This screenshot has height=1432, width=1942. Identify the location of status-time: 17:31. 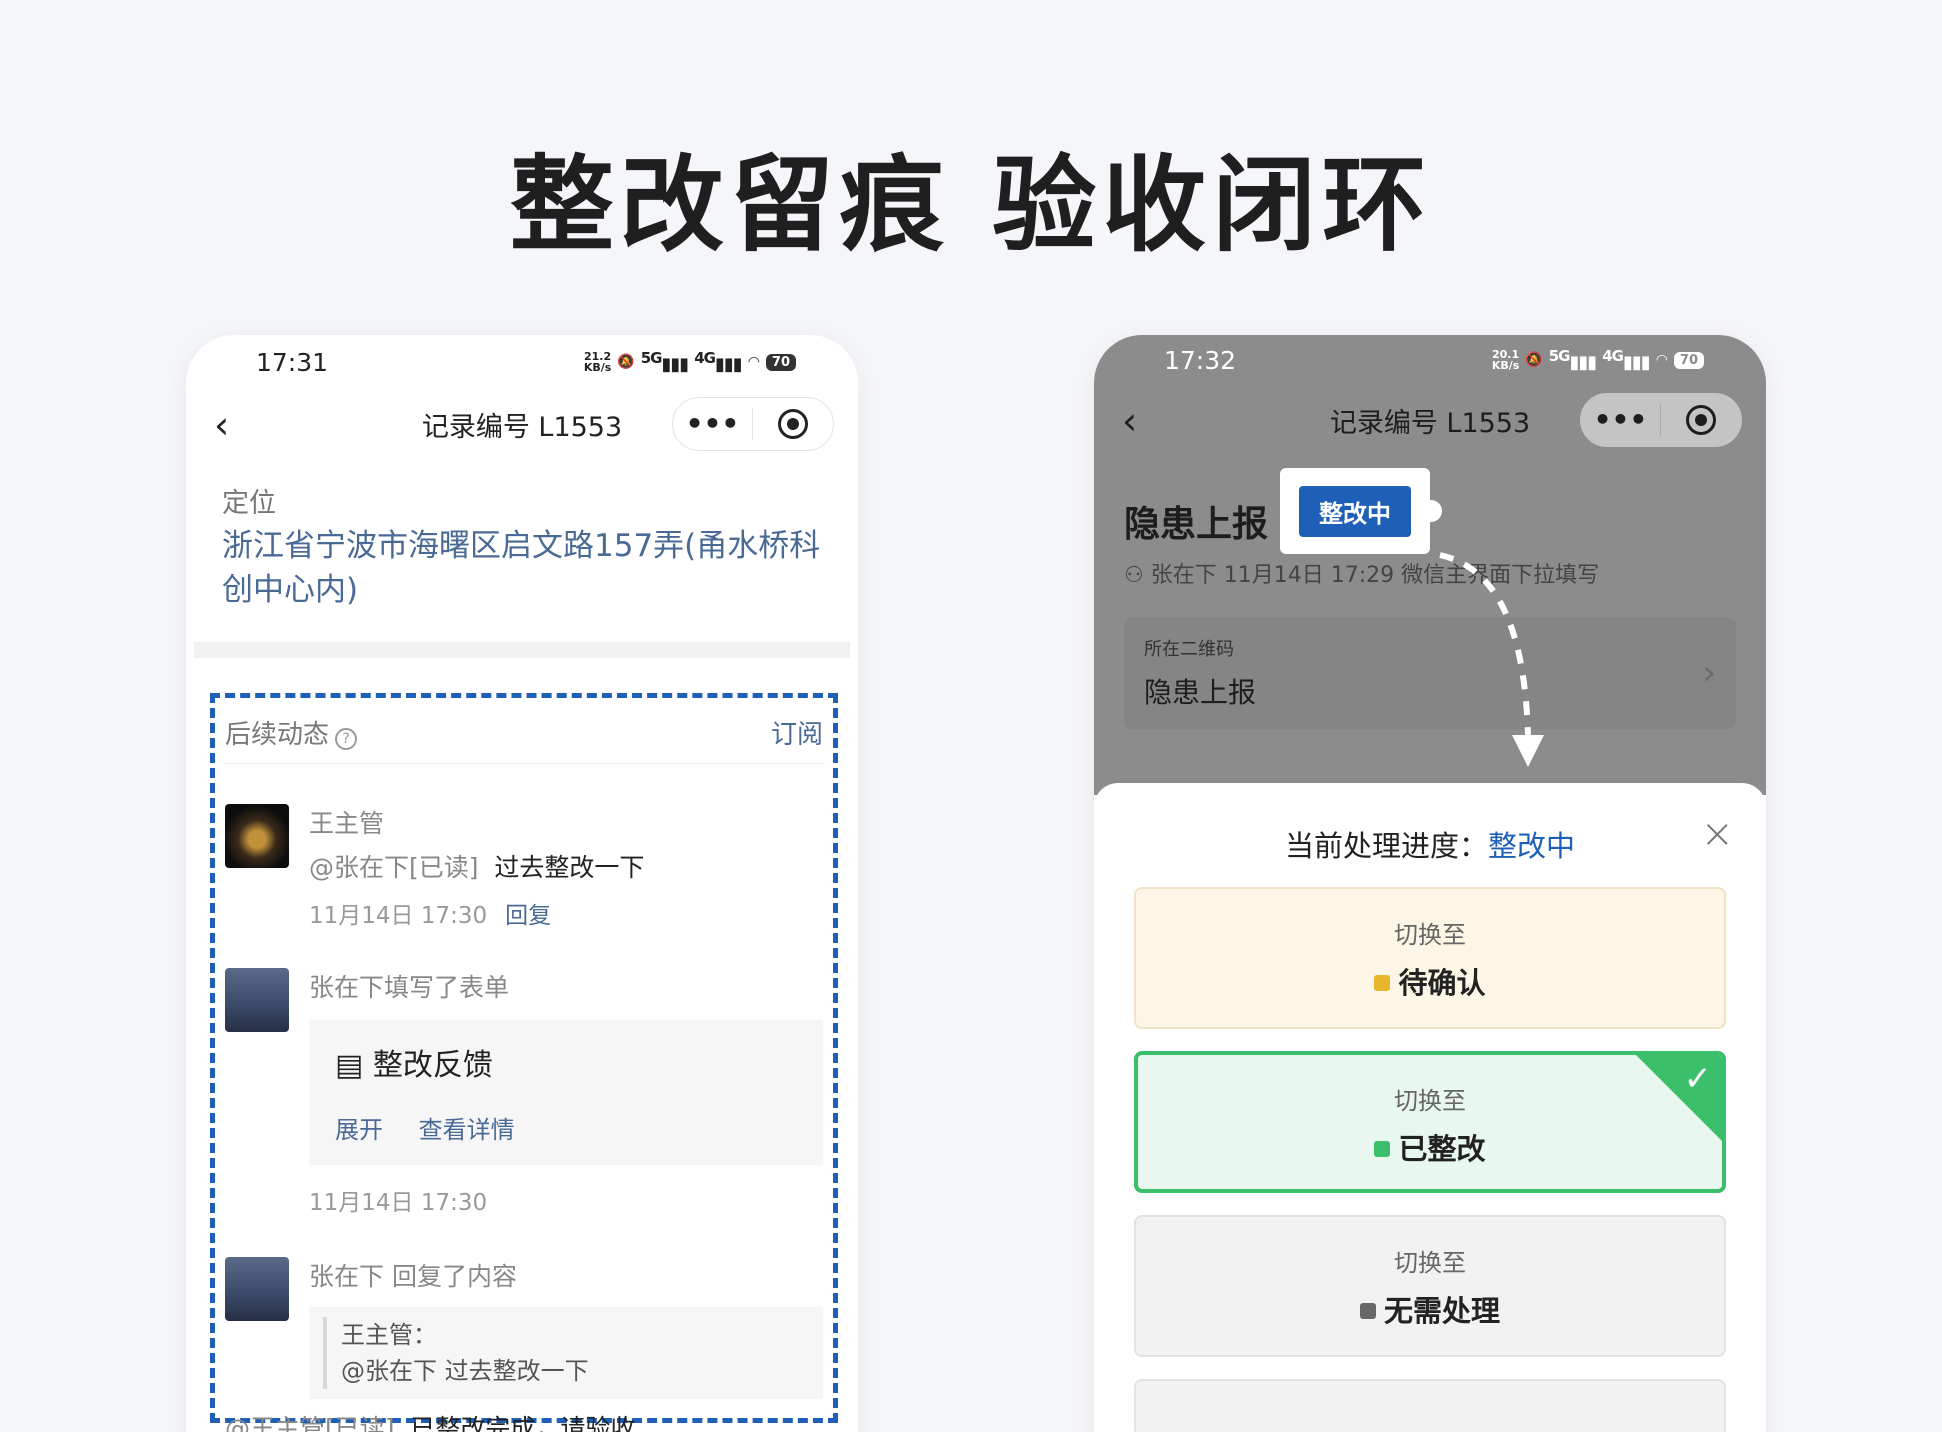
(292, 362).